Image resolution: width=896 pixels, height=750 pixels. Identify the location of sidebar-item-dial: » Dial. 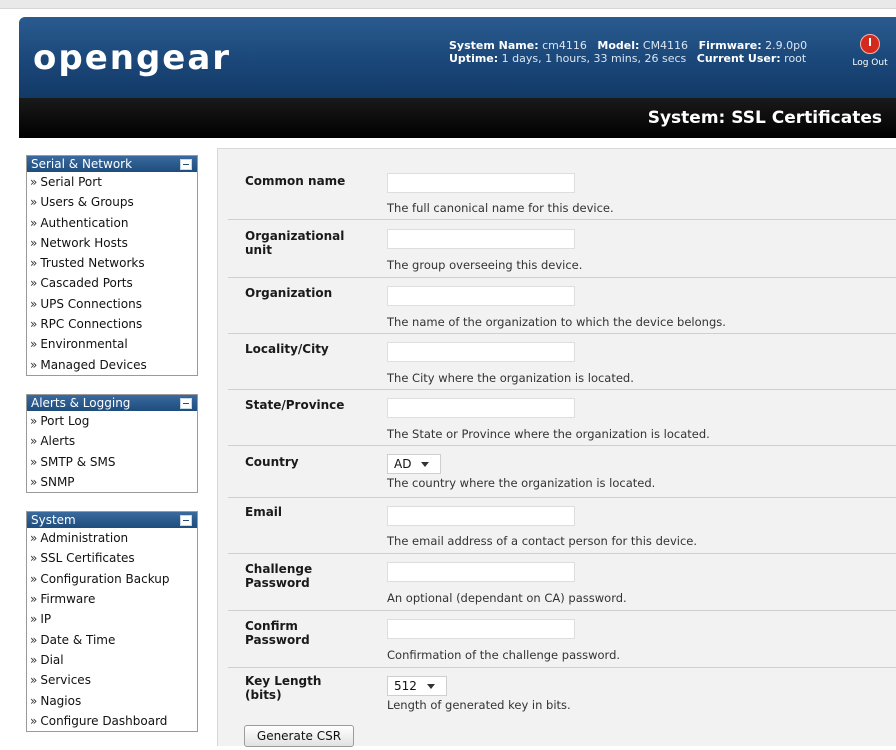
(112, 660).